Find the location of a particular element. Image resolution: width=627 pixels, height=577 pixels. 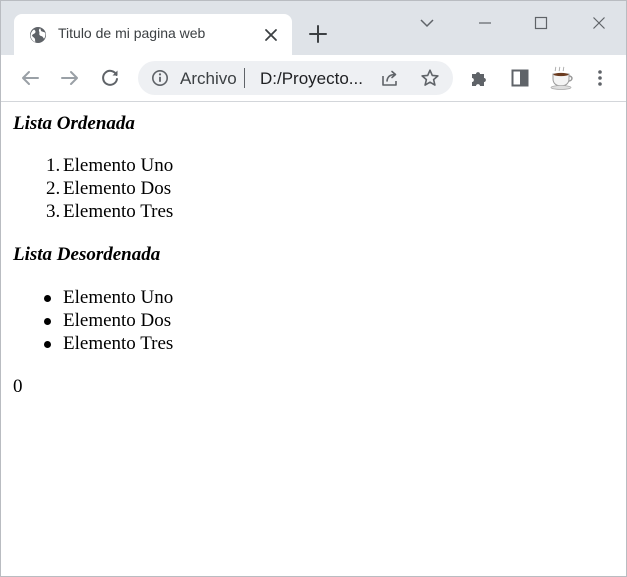

site-scheme-label: Archivo is located at coordinates (208, 78).